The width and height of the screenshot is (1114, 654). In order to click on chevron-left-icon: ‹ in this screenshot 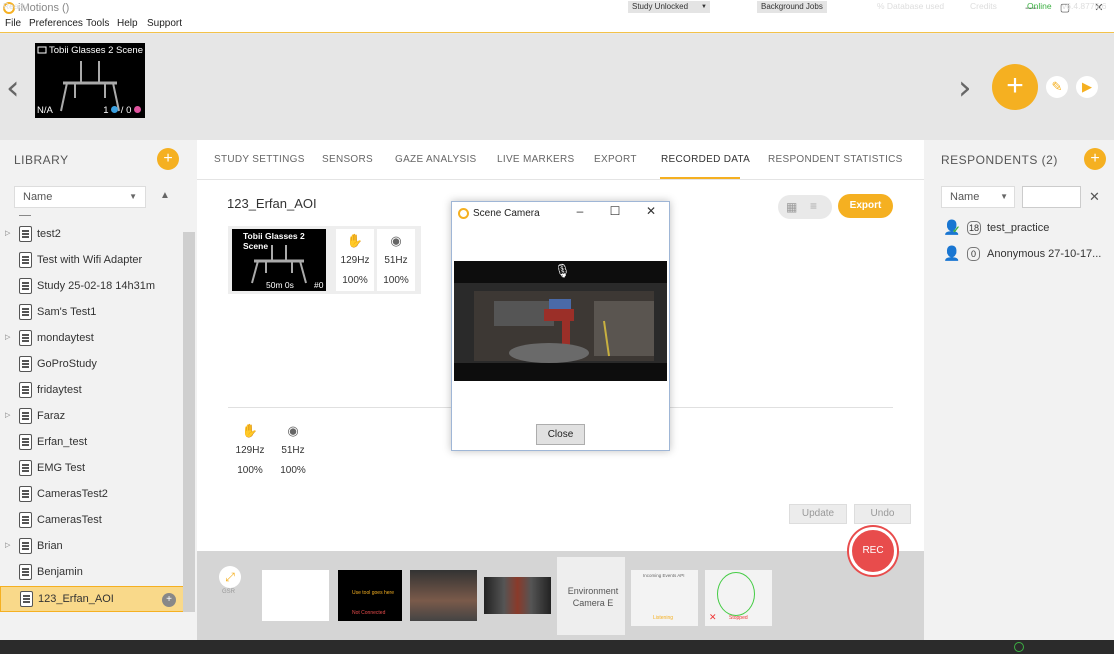, I will do `click(13, 88)`.